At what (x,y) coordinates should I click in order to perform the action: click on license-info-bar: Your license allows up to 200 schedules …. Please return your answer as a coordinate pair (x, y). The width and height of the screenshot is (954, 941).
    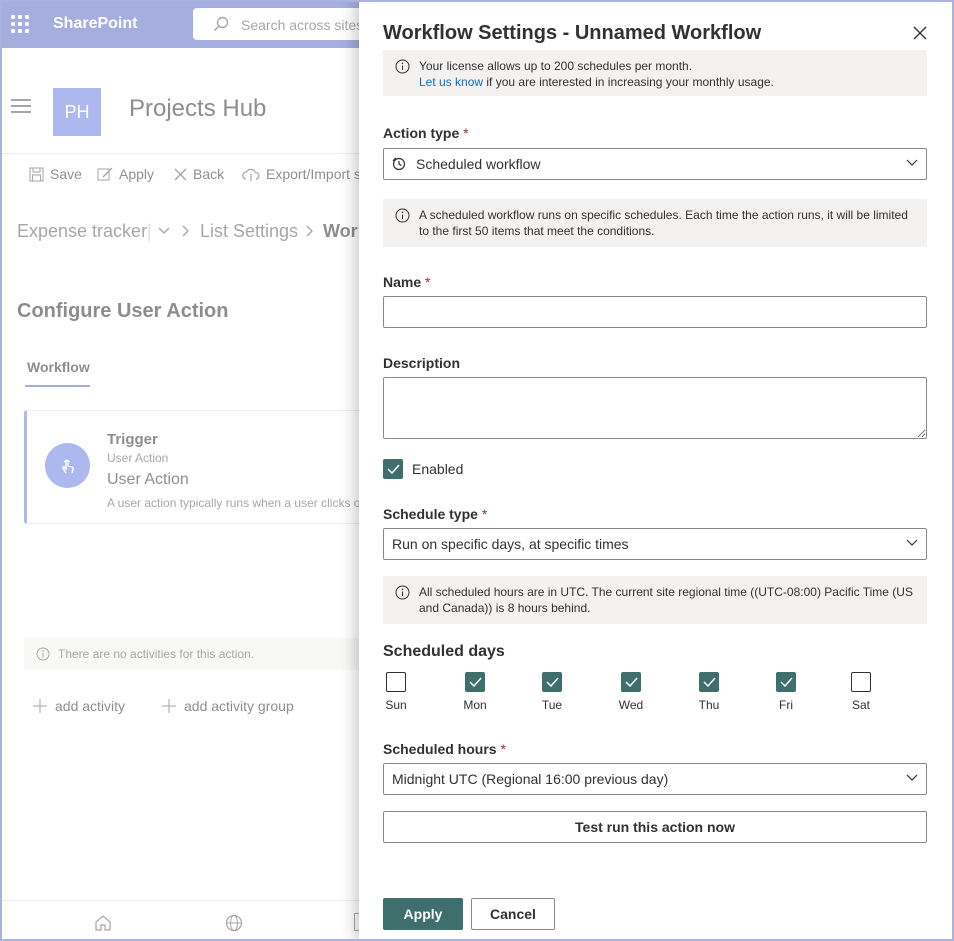
    Looking at the image, I should click on (655, 73).